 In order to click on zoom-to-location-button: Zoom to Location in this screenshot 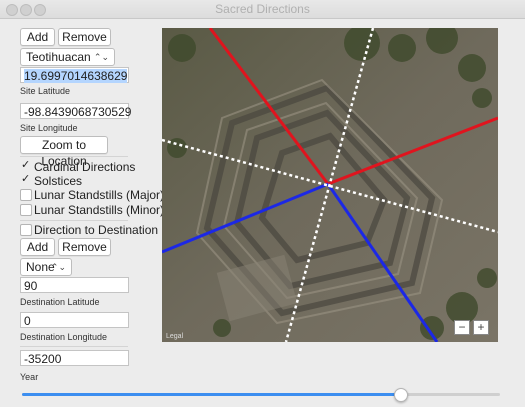, I will do `click(64, 152)`.